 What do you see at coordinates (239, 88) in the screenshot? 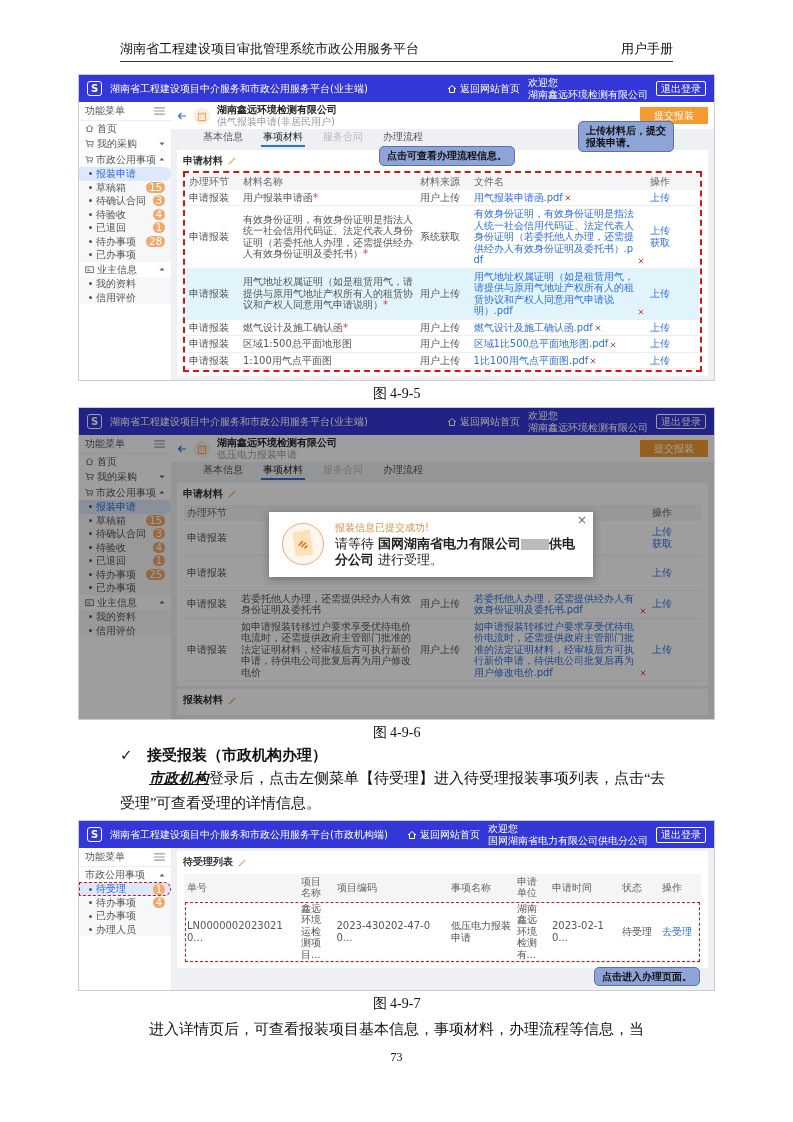
I see `platform-title: 湖南省工程建设项目中介服务和市政公用服务平台(业主端)` at bounding box center [239, 88].